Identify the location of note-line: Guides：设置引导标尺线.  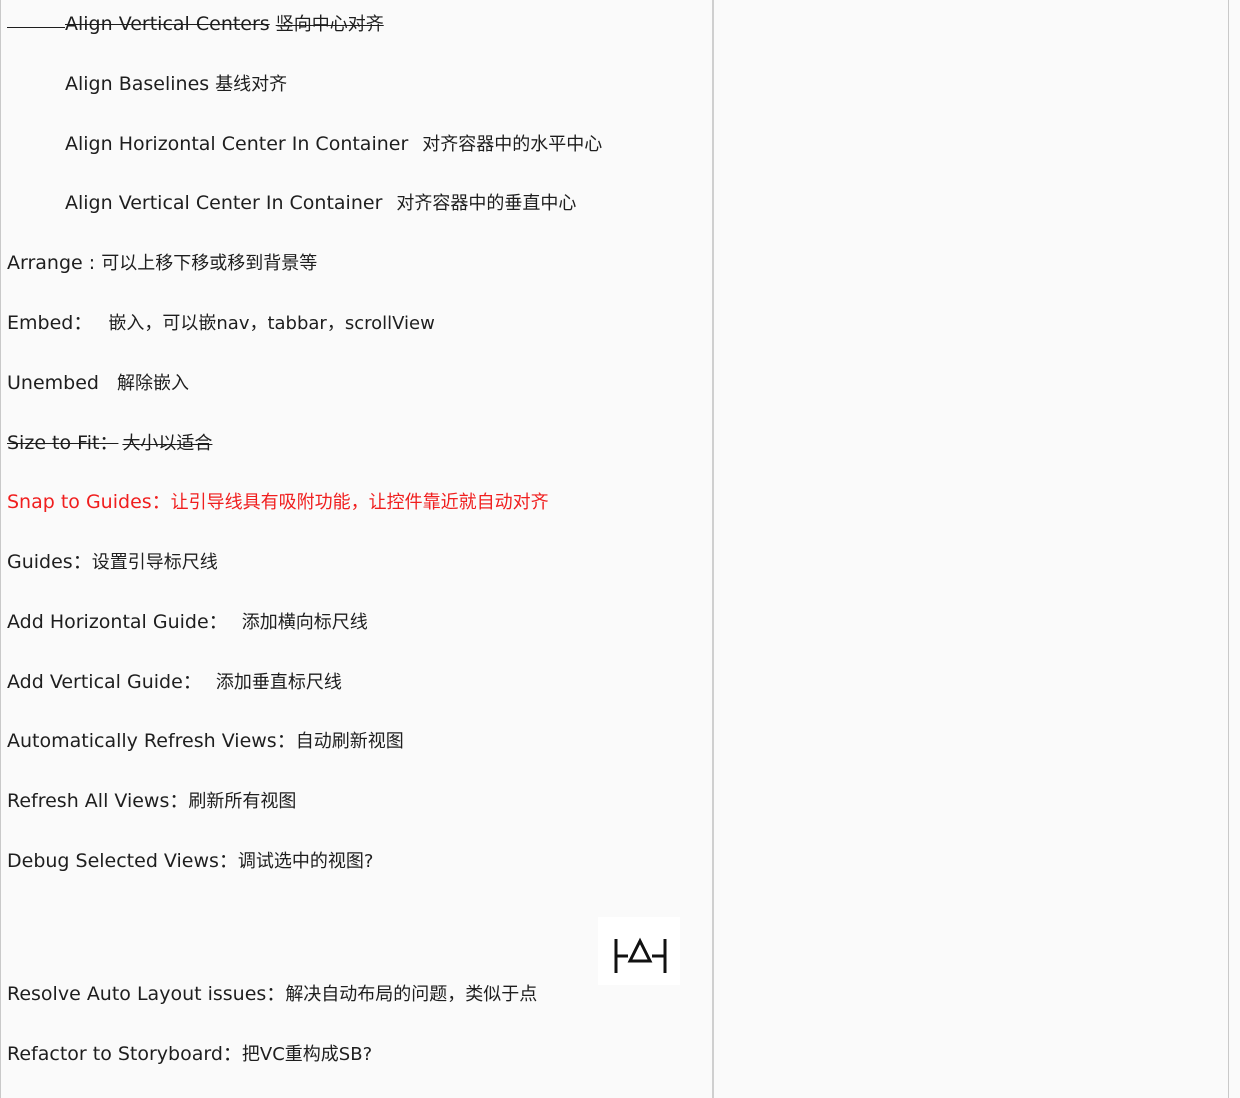
(112, 562).